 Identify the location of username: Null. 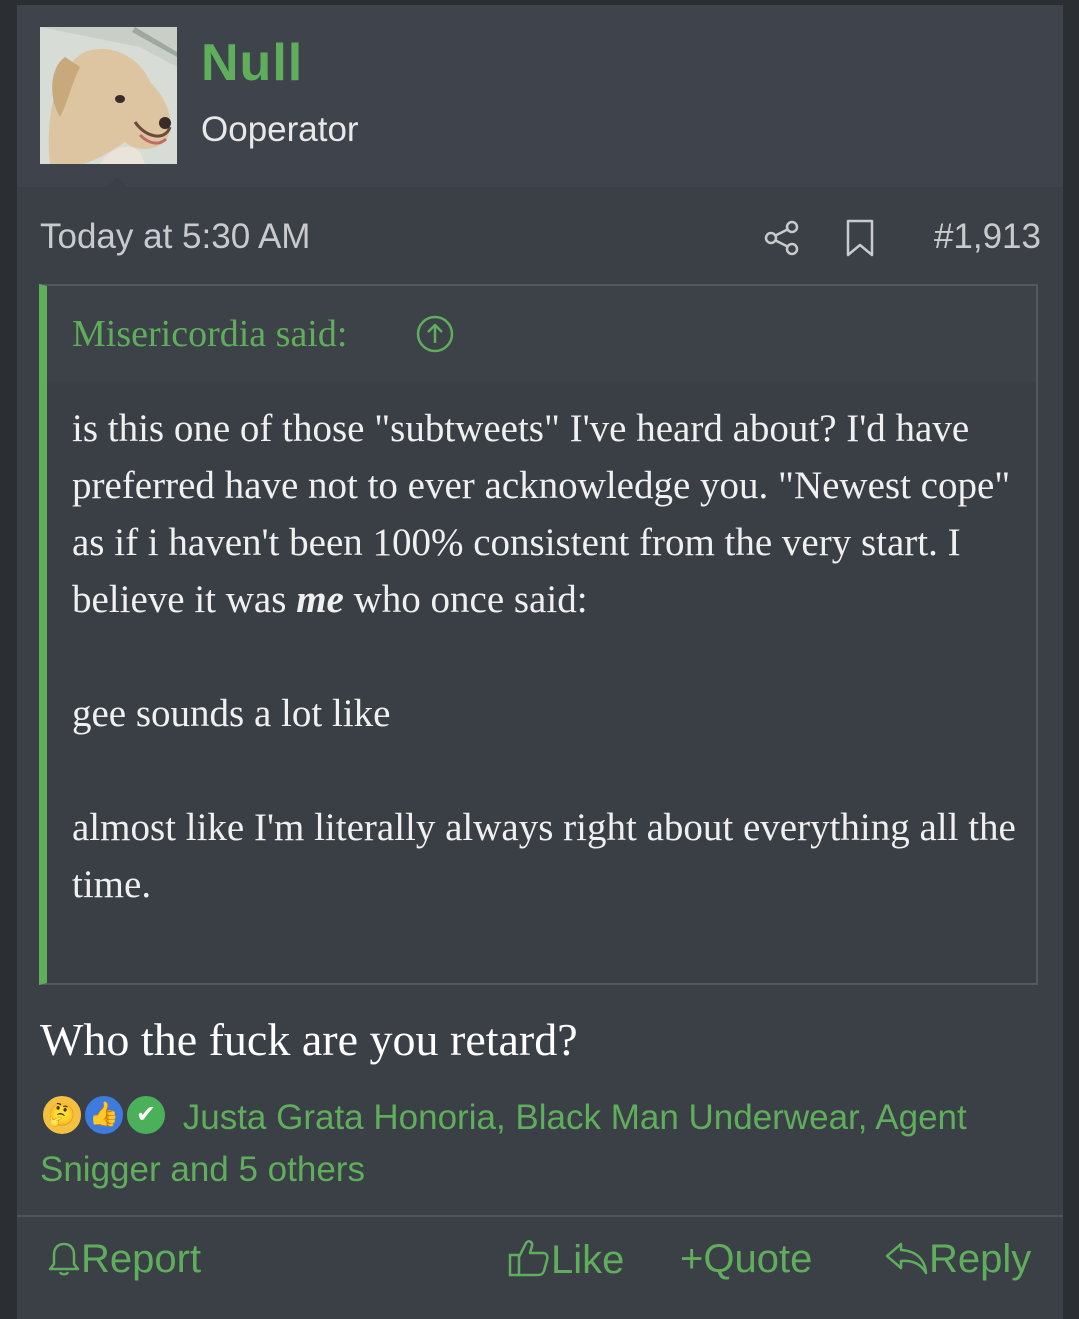
(252, 63).